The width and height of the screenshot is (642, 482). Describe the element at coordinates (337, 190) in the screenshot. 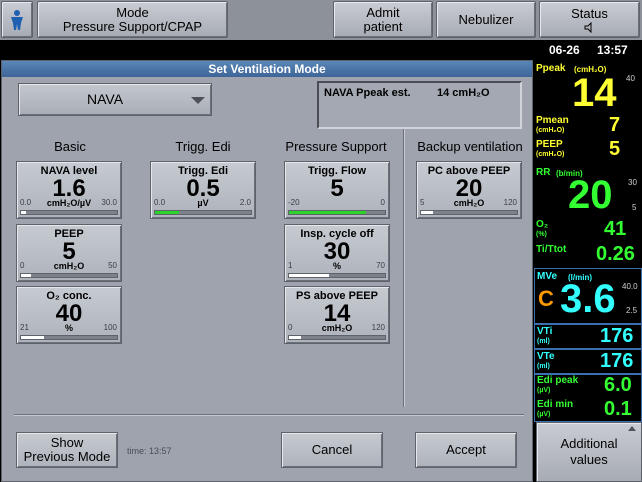

I see `trigg-flow-button: Trigg. Flow 5 -20 0` at that location.